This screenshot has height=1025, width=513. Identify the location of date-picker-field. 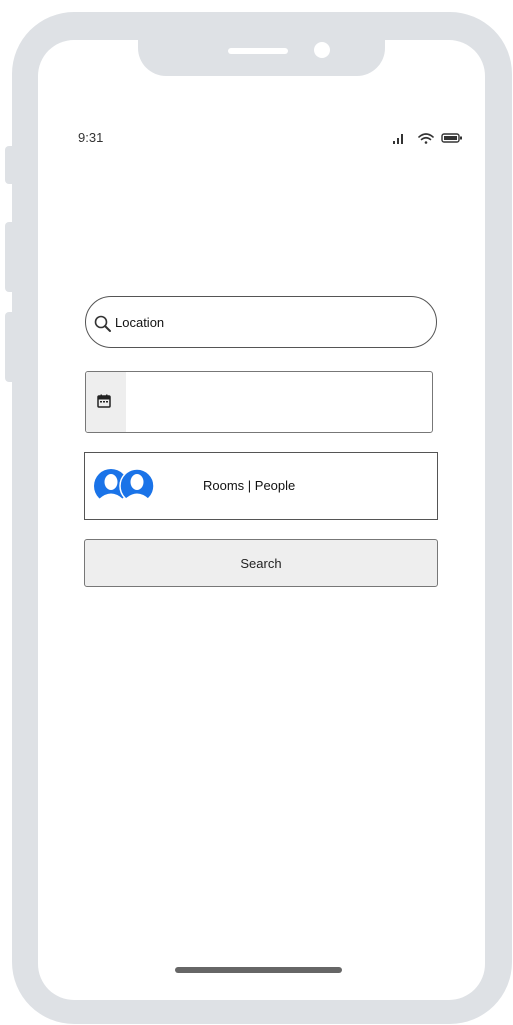
(259, 402).